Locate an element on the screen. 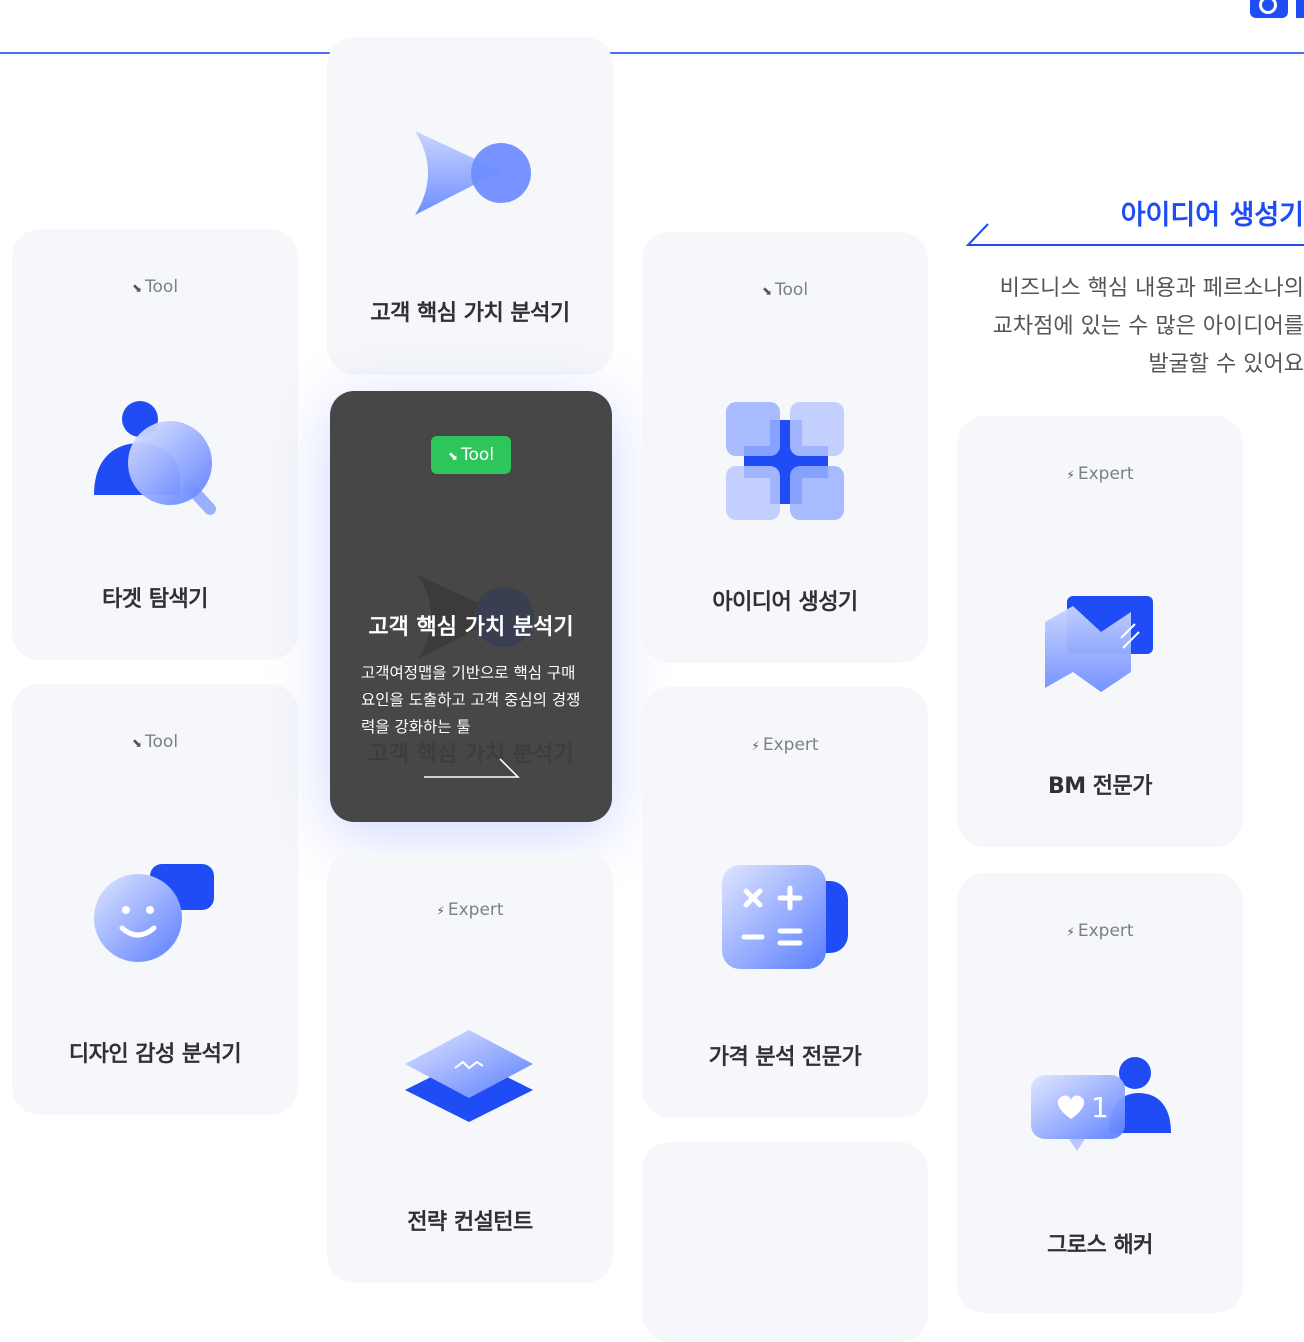 Image resolution: width=1304 pixels, height=1342 pixels. card-title: 디자인 감성 분석기 is located at coordinates (155, 1054).